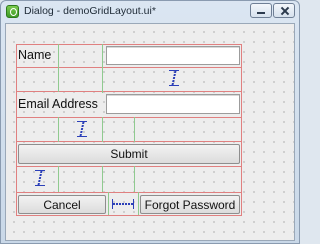 The width and height of the screenshot is (320, 244). Describe the element at coordinates (58, 104) in the screenshot. I see `email-address-label: Email Address` at that location.